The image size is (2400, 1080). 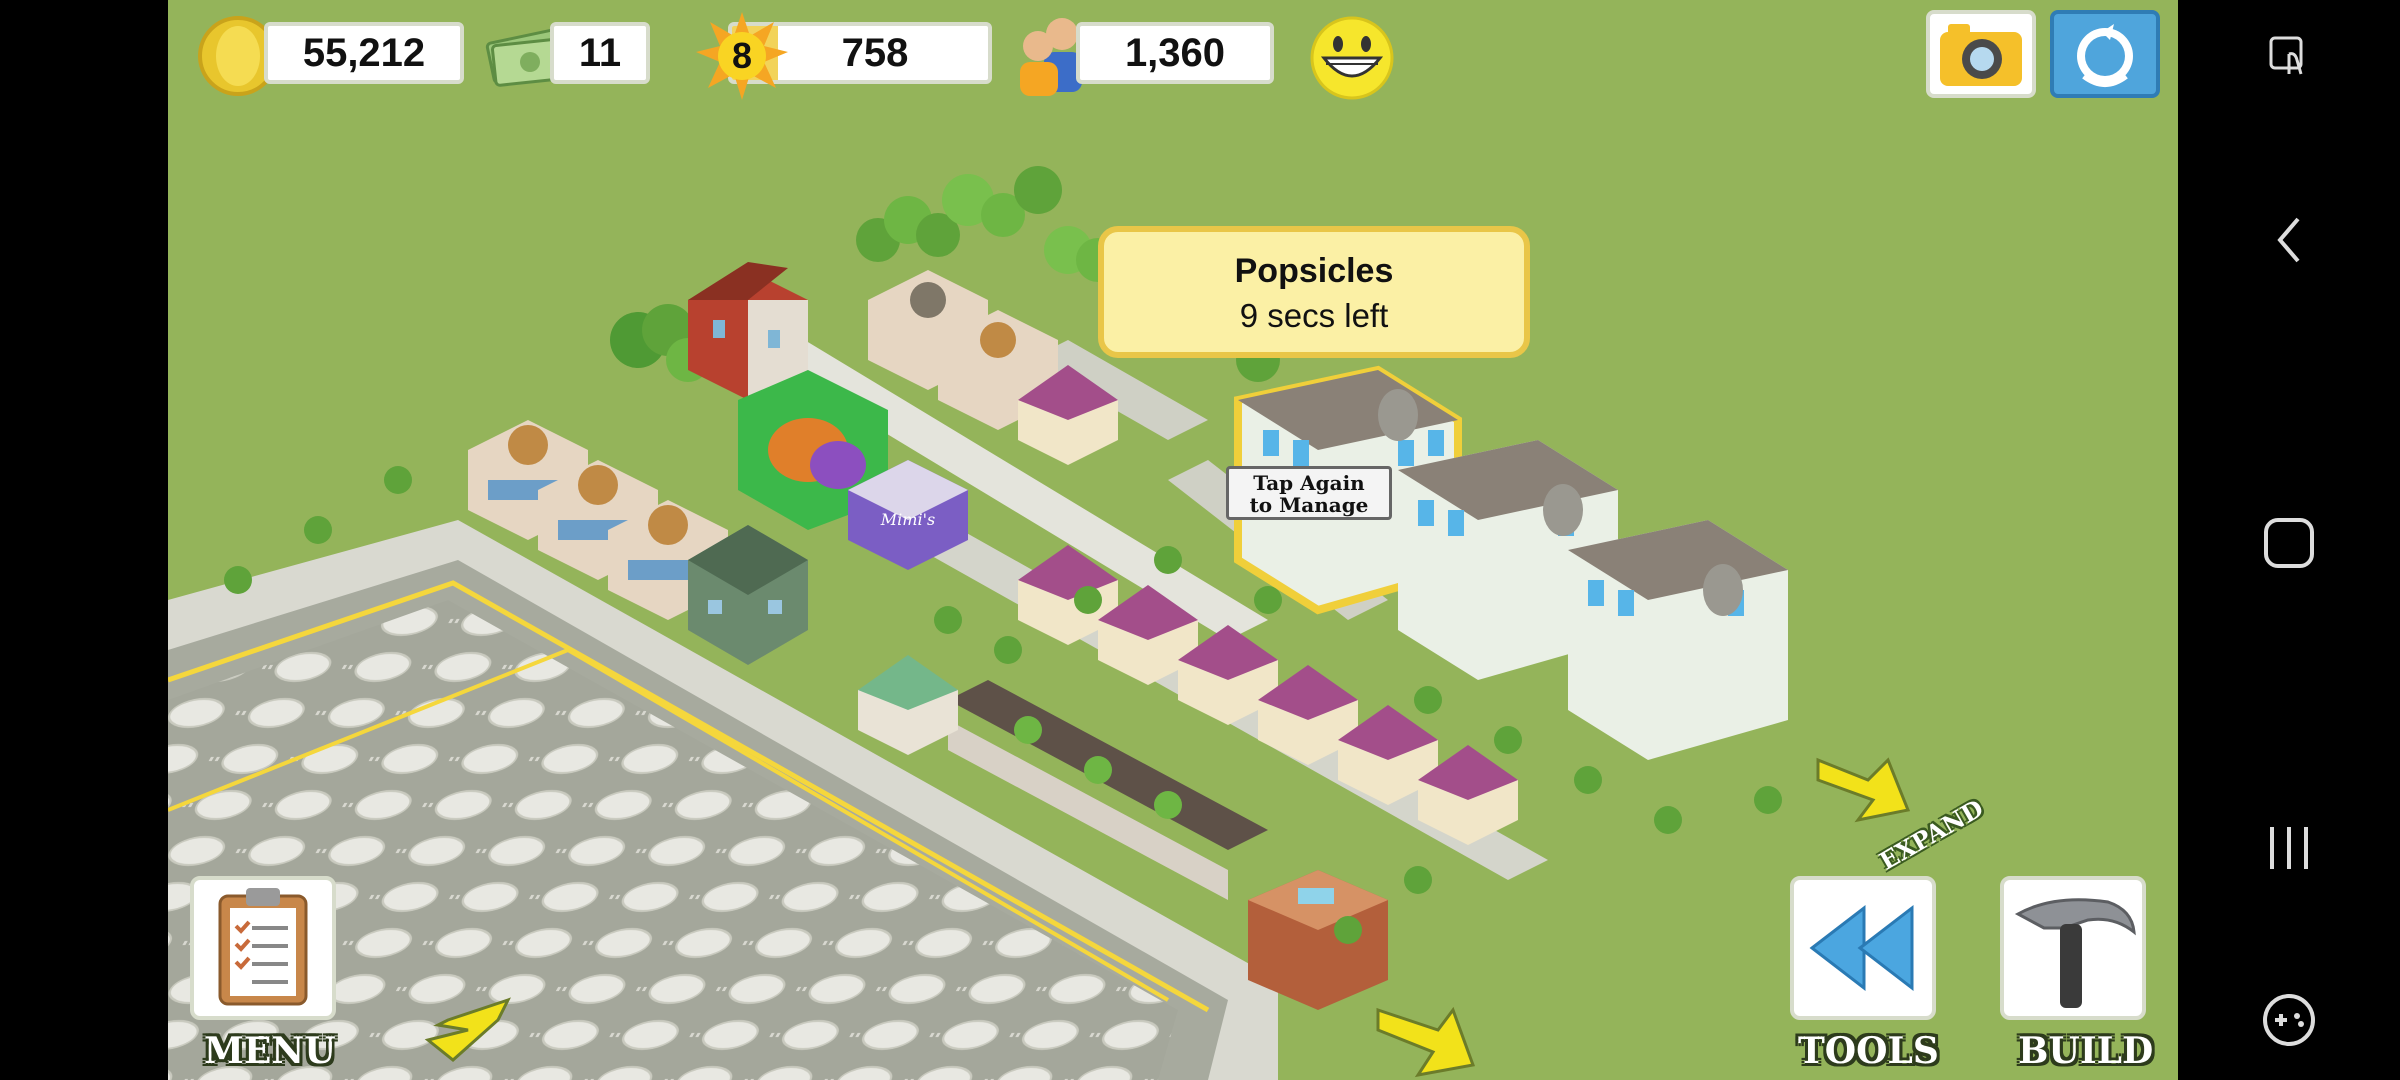 I want to click on manage-line-2: to Manage, so click(x=1309, y=505).